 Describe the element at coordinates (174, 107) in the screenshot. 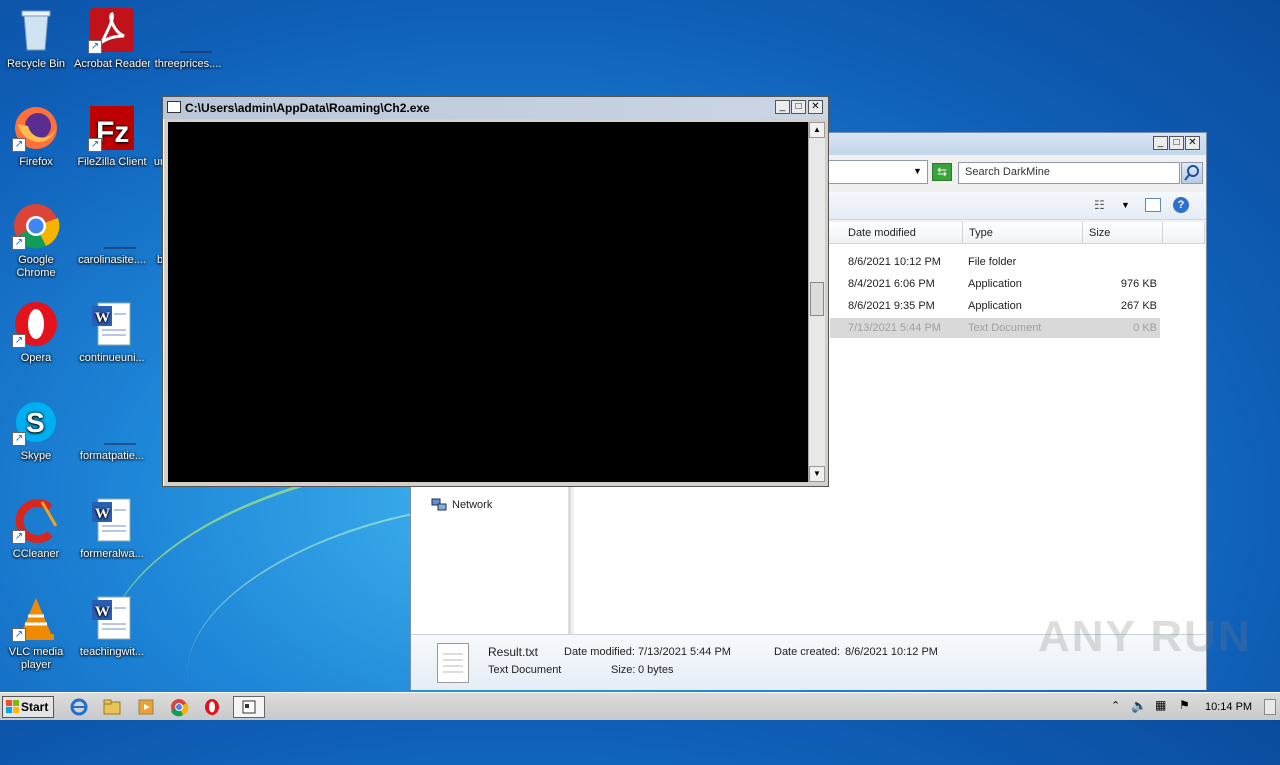

I see `console-app-icon` at that location.